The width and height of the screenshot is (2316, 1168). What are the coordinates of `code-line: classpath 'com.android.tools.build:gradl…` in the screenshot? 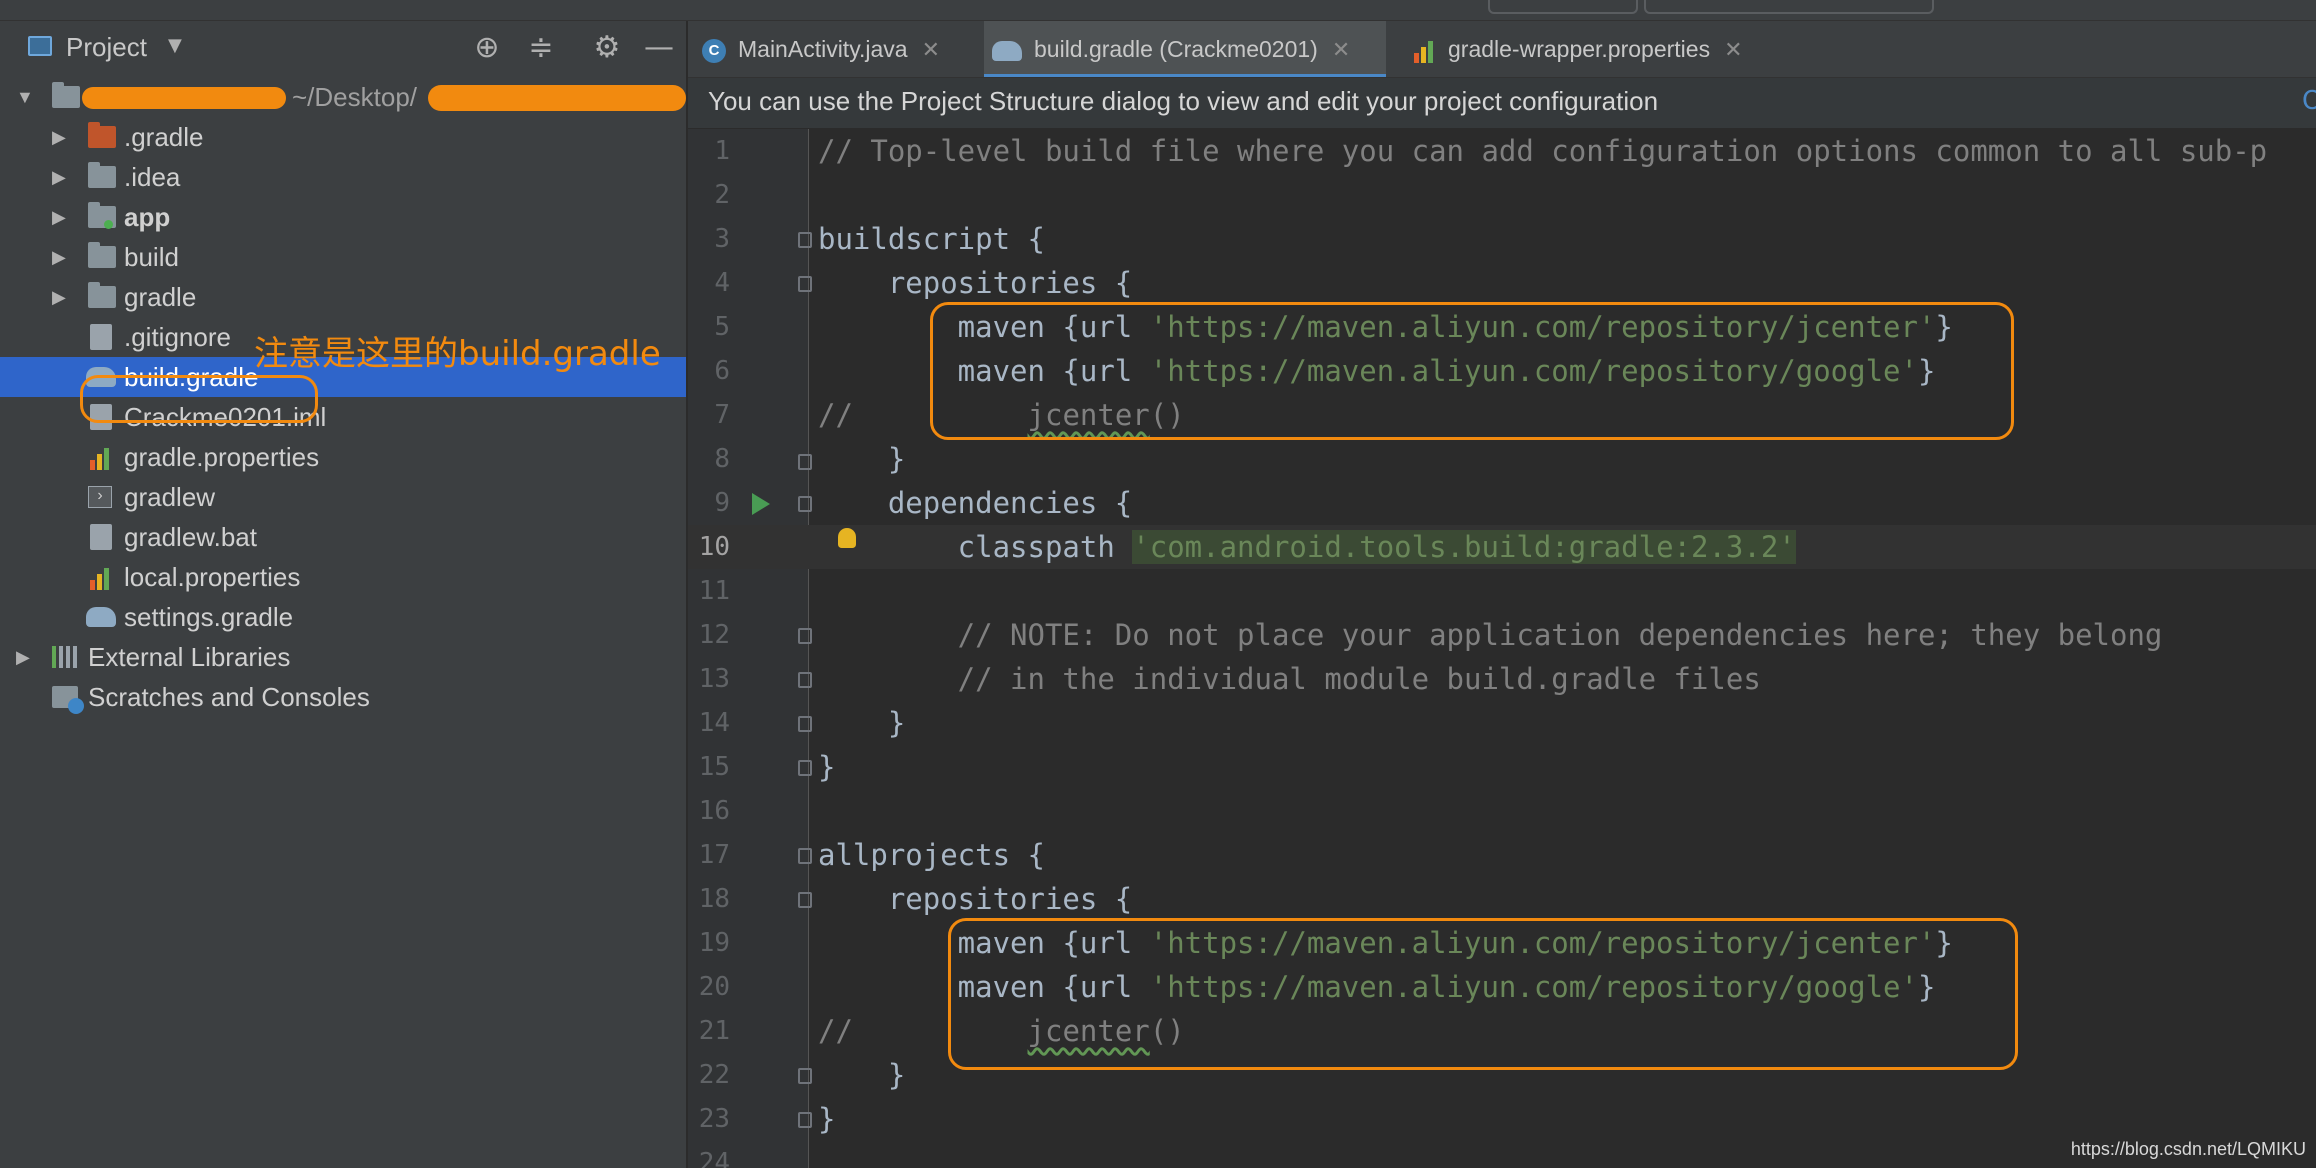 It's located at (1307, 547).